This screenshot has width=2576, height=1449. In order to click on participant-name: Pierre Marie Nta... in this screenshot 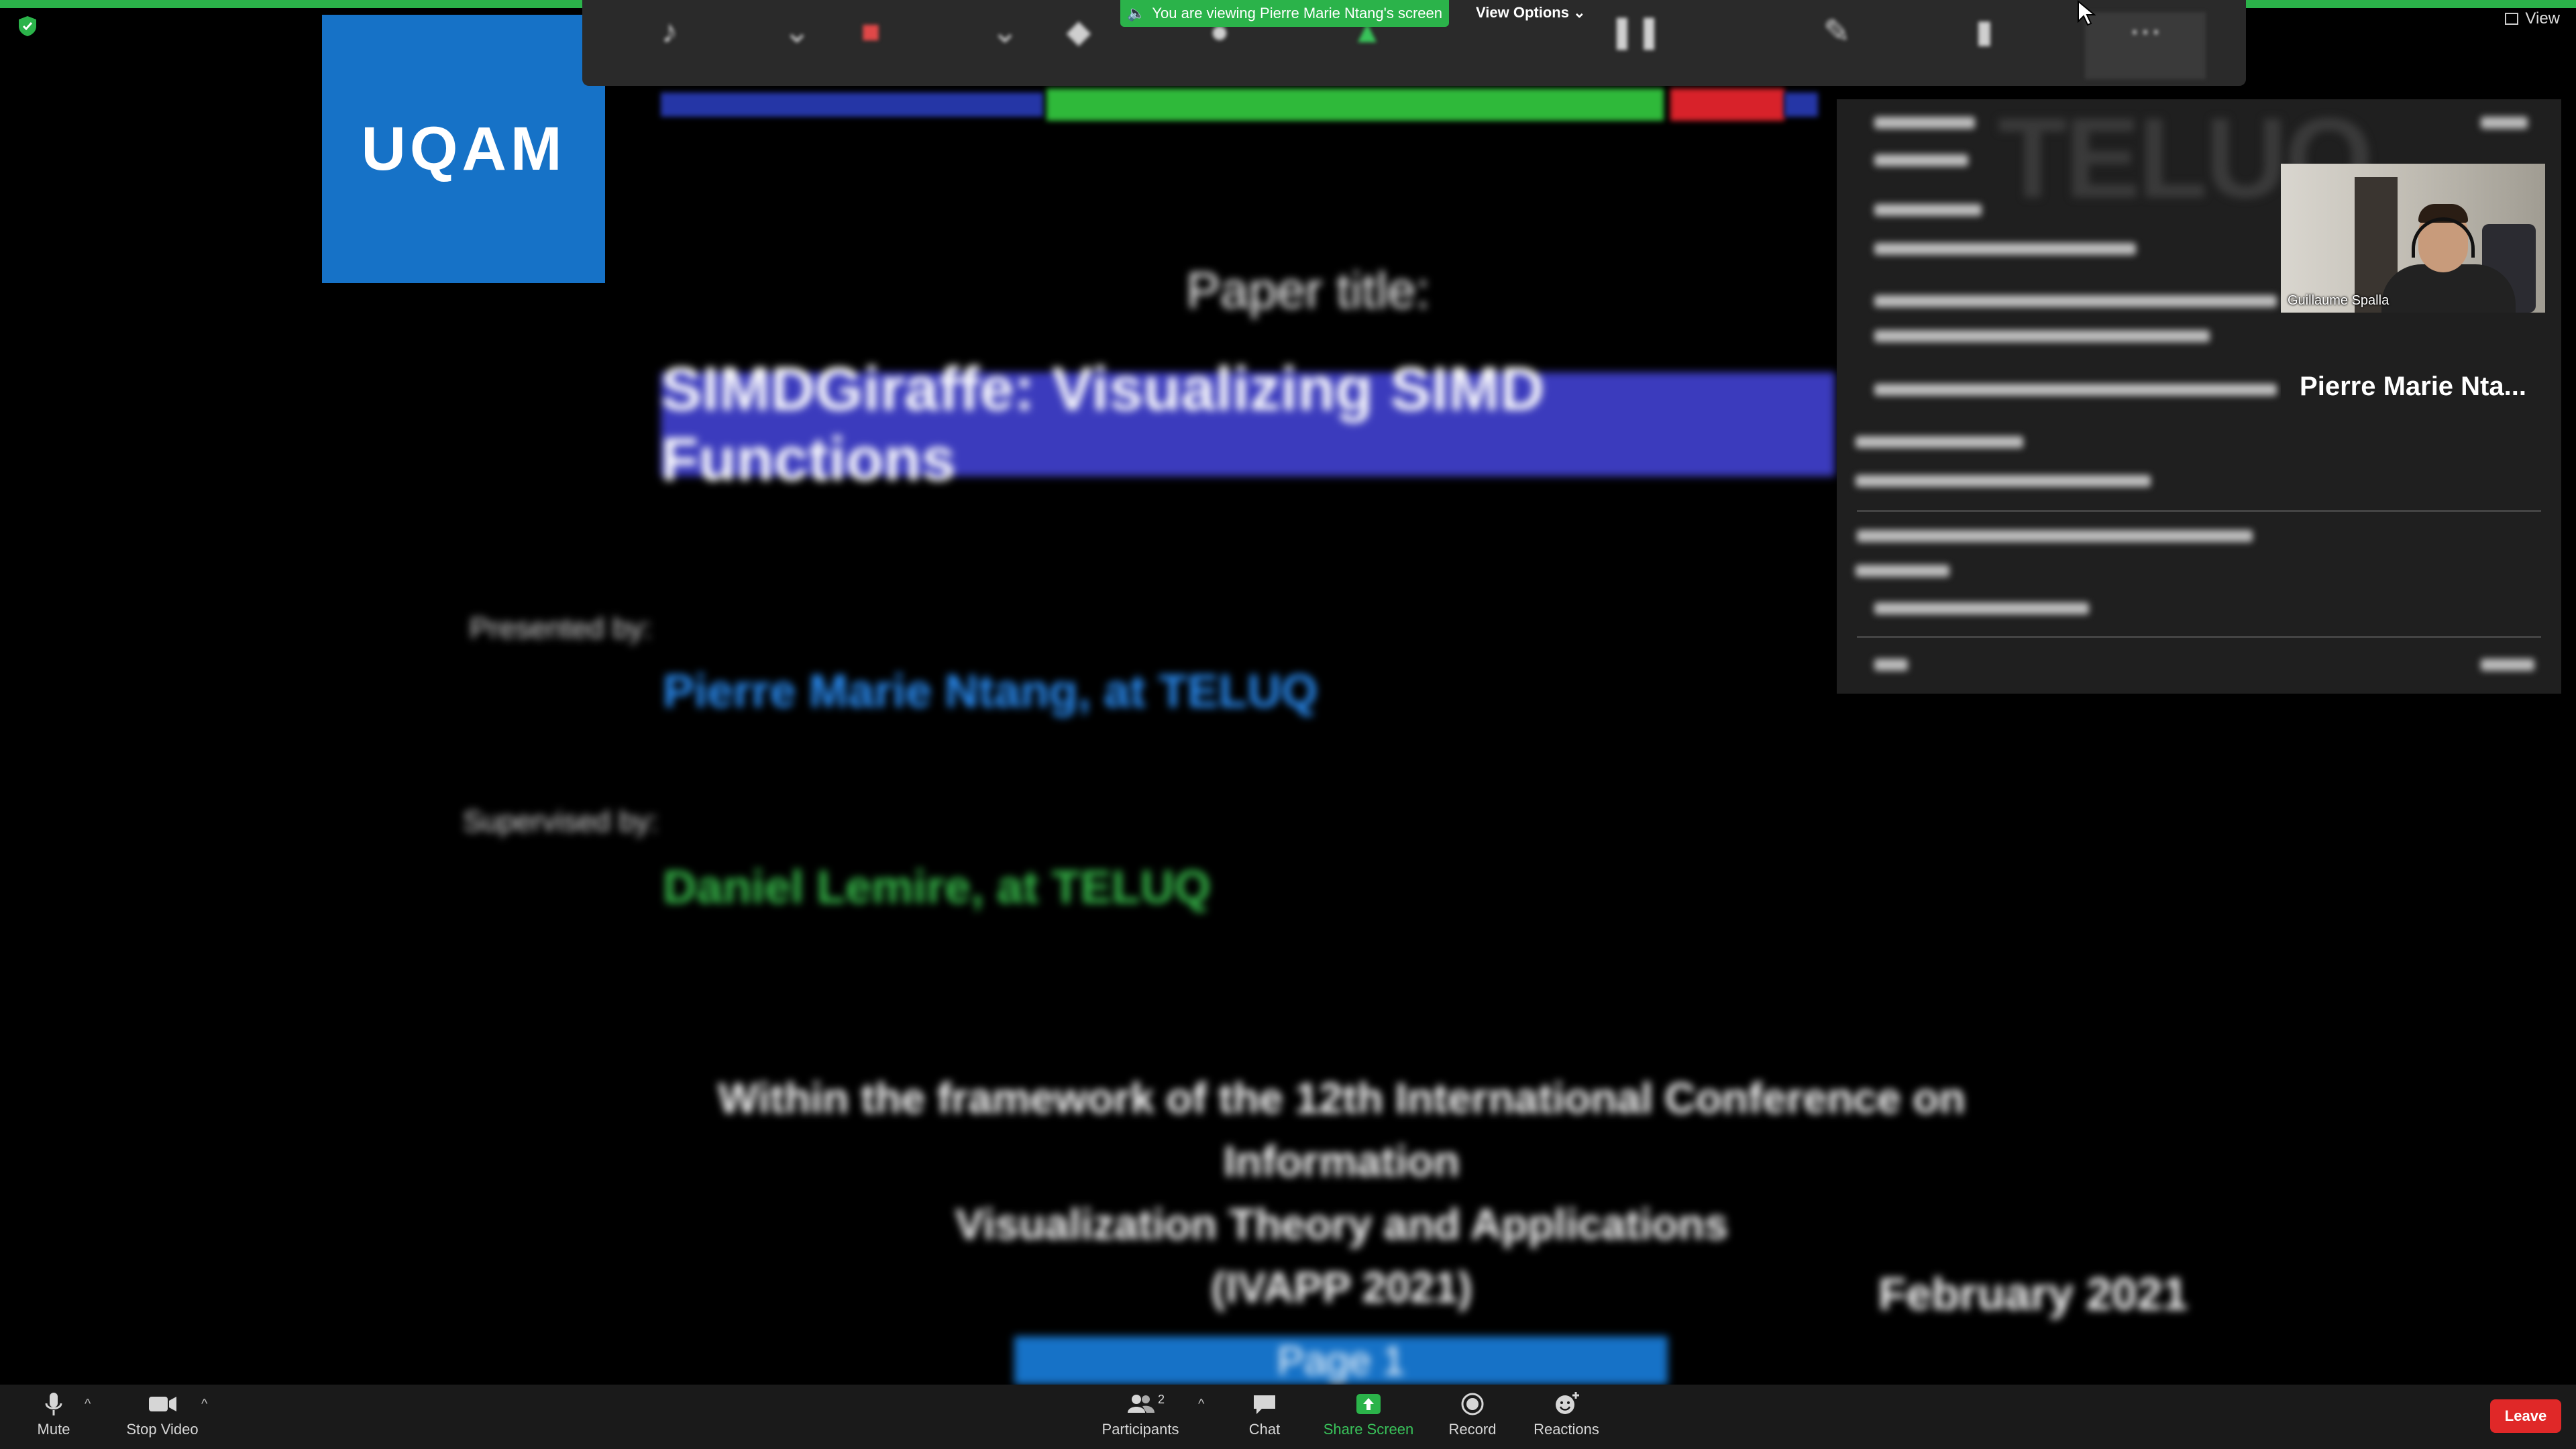, I will do `click(2413, 386)`.